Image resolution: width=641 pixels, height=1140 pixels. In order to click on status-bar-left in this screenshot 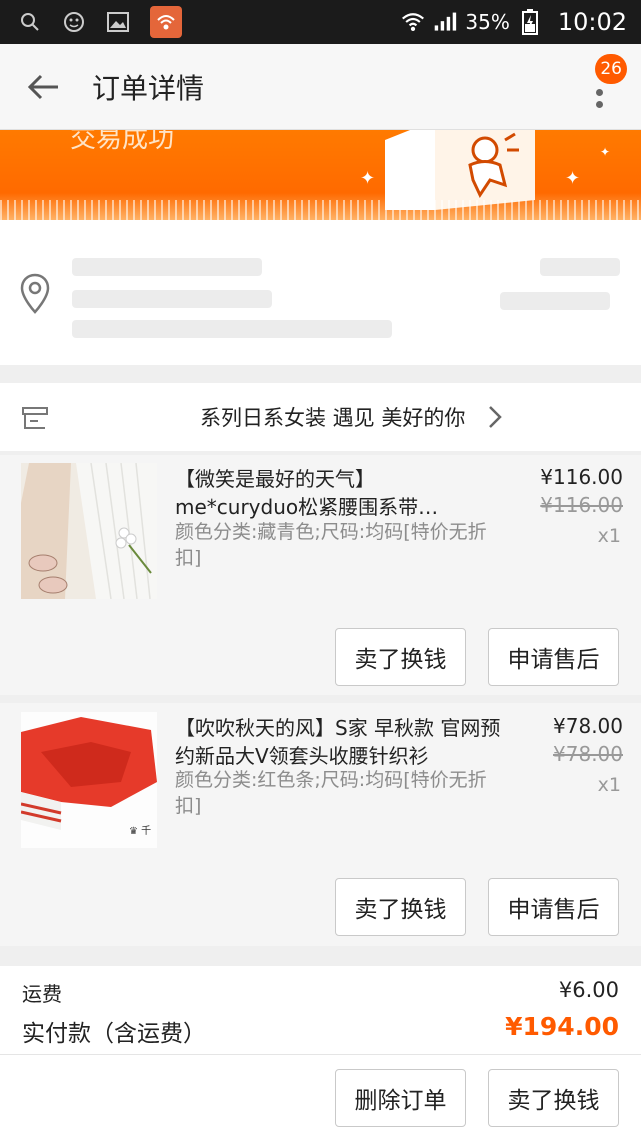, I will do `click(91, 22)`.